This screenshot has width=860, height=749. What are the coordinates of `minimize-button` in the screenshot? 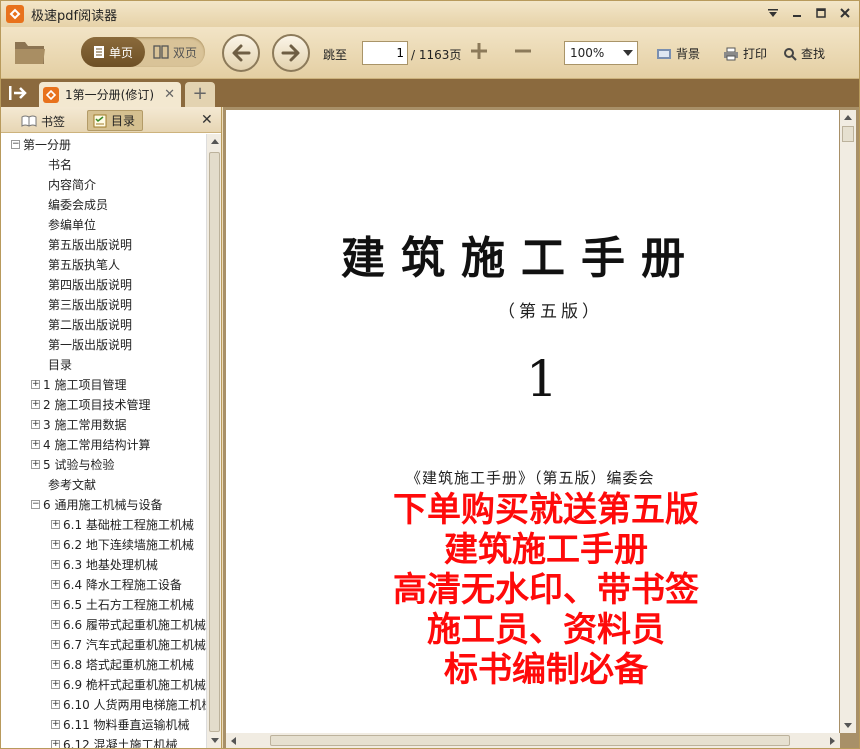 It's located at (797, 13).